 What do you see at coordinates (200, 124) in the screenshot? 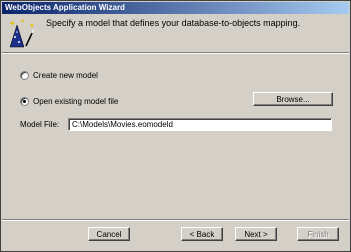
I see `model-file-field: C:\Models\Movies.eomodeld` at bounding box center [200, 124].